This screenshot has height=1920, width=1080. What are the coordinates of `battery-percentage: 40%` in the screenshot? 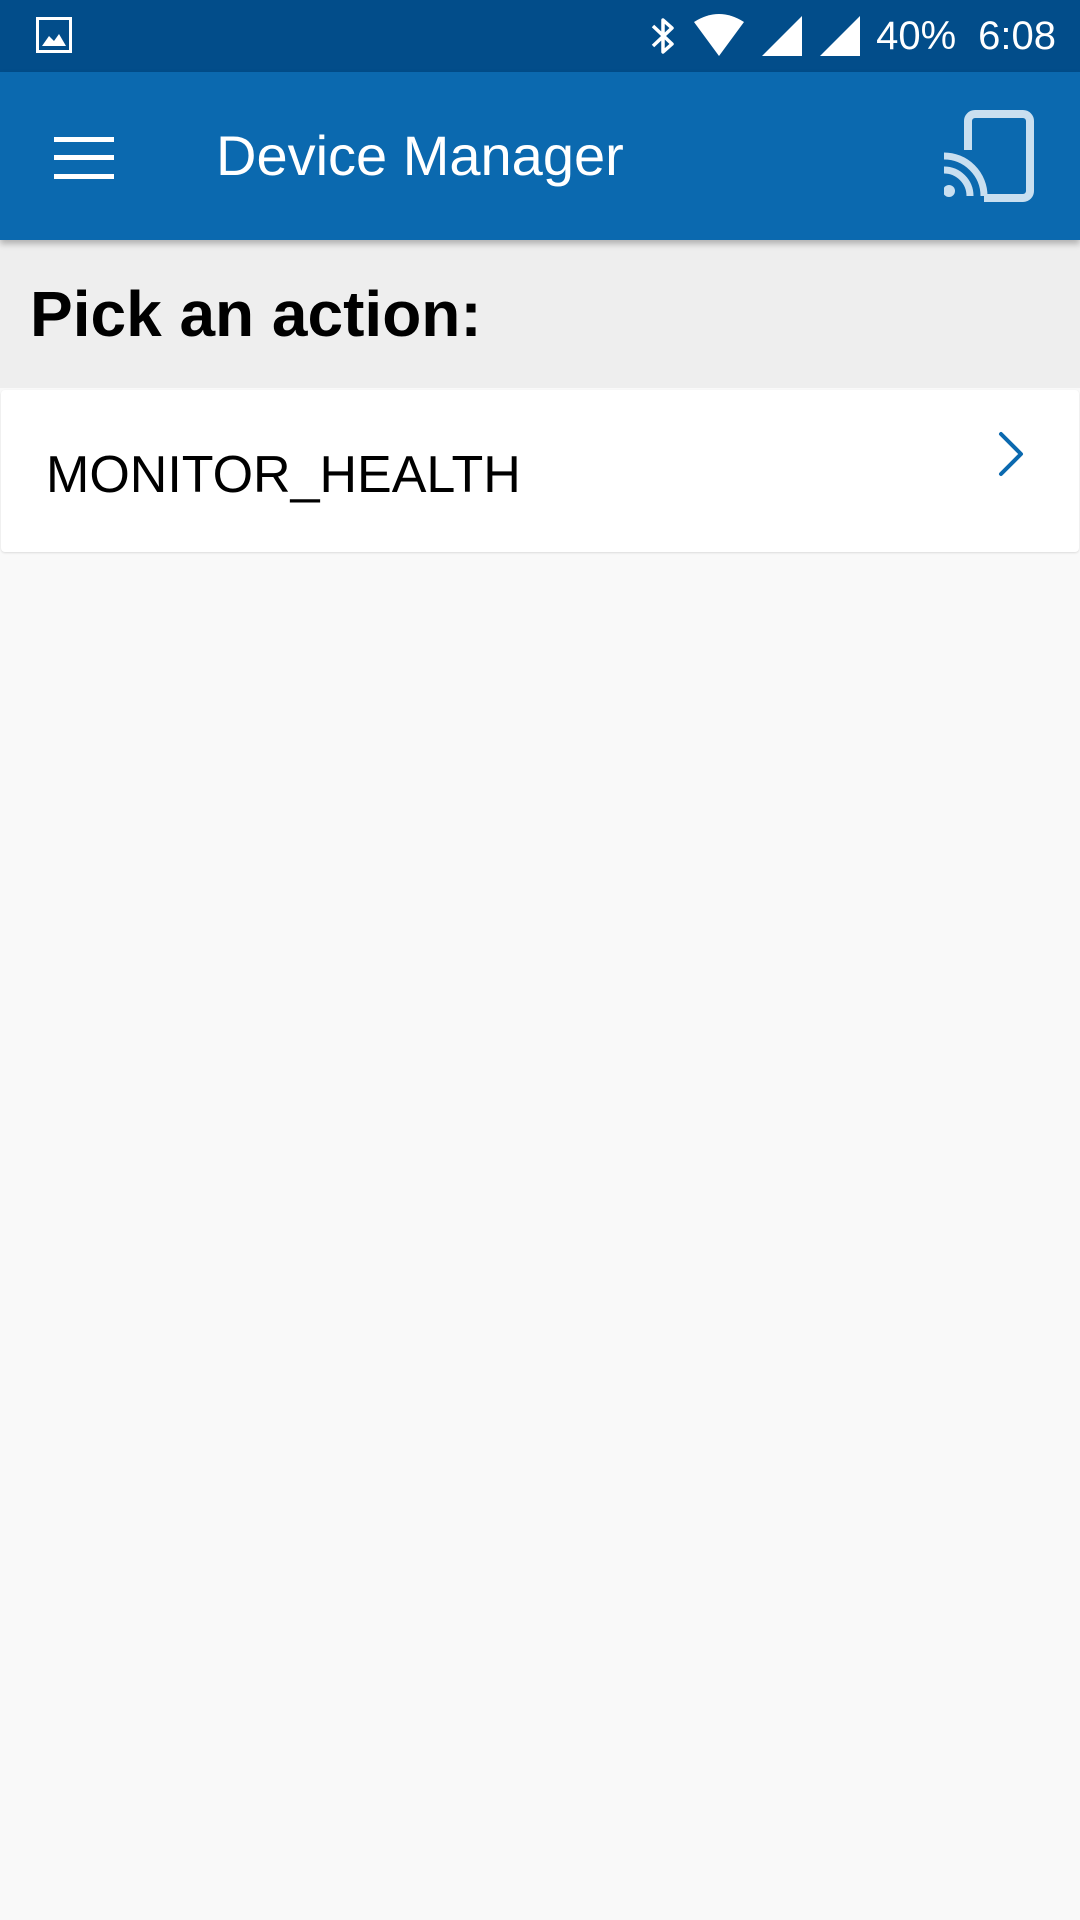 It's located at (916, 36).